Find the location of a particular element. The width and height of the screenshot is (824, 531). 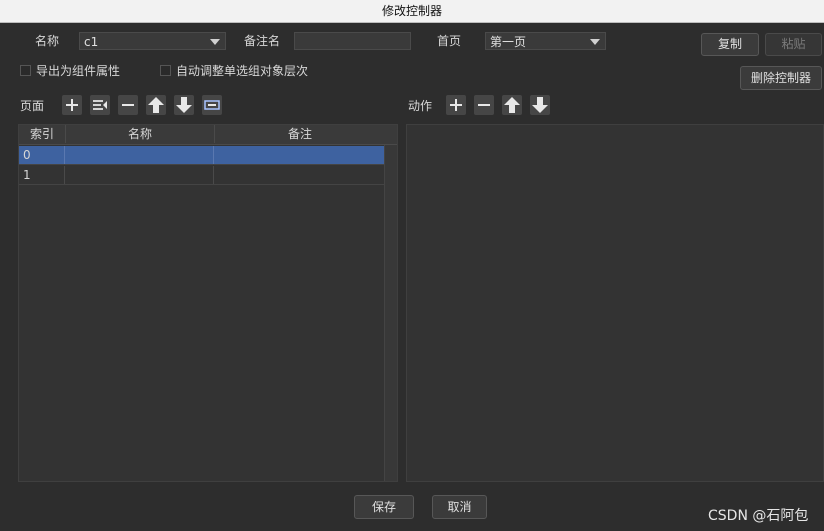

window-title: 修改控制器 is located at coordinates (412, 11).